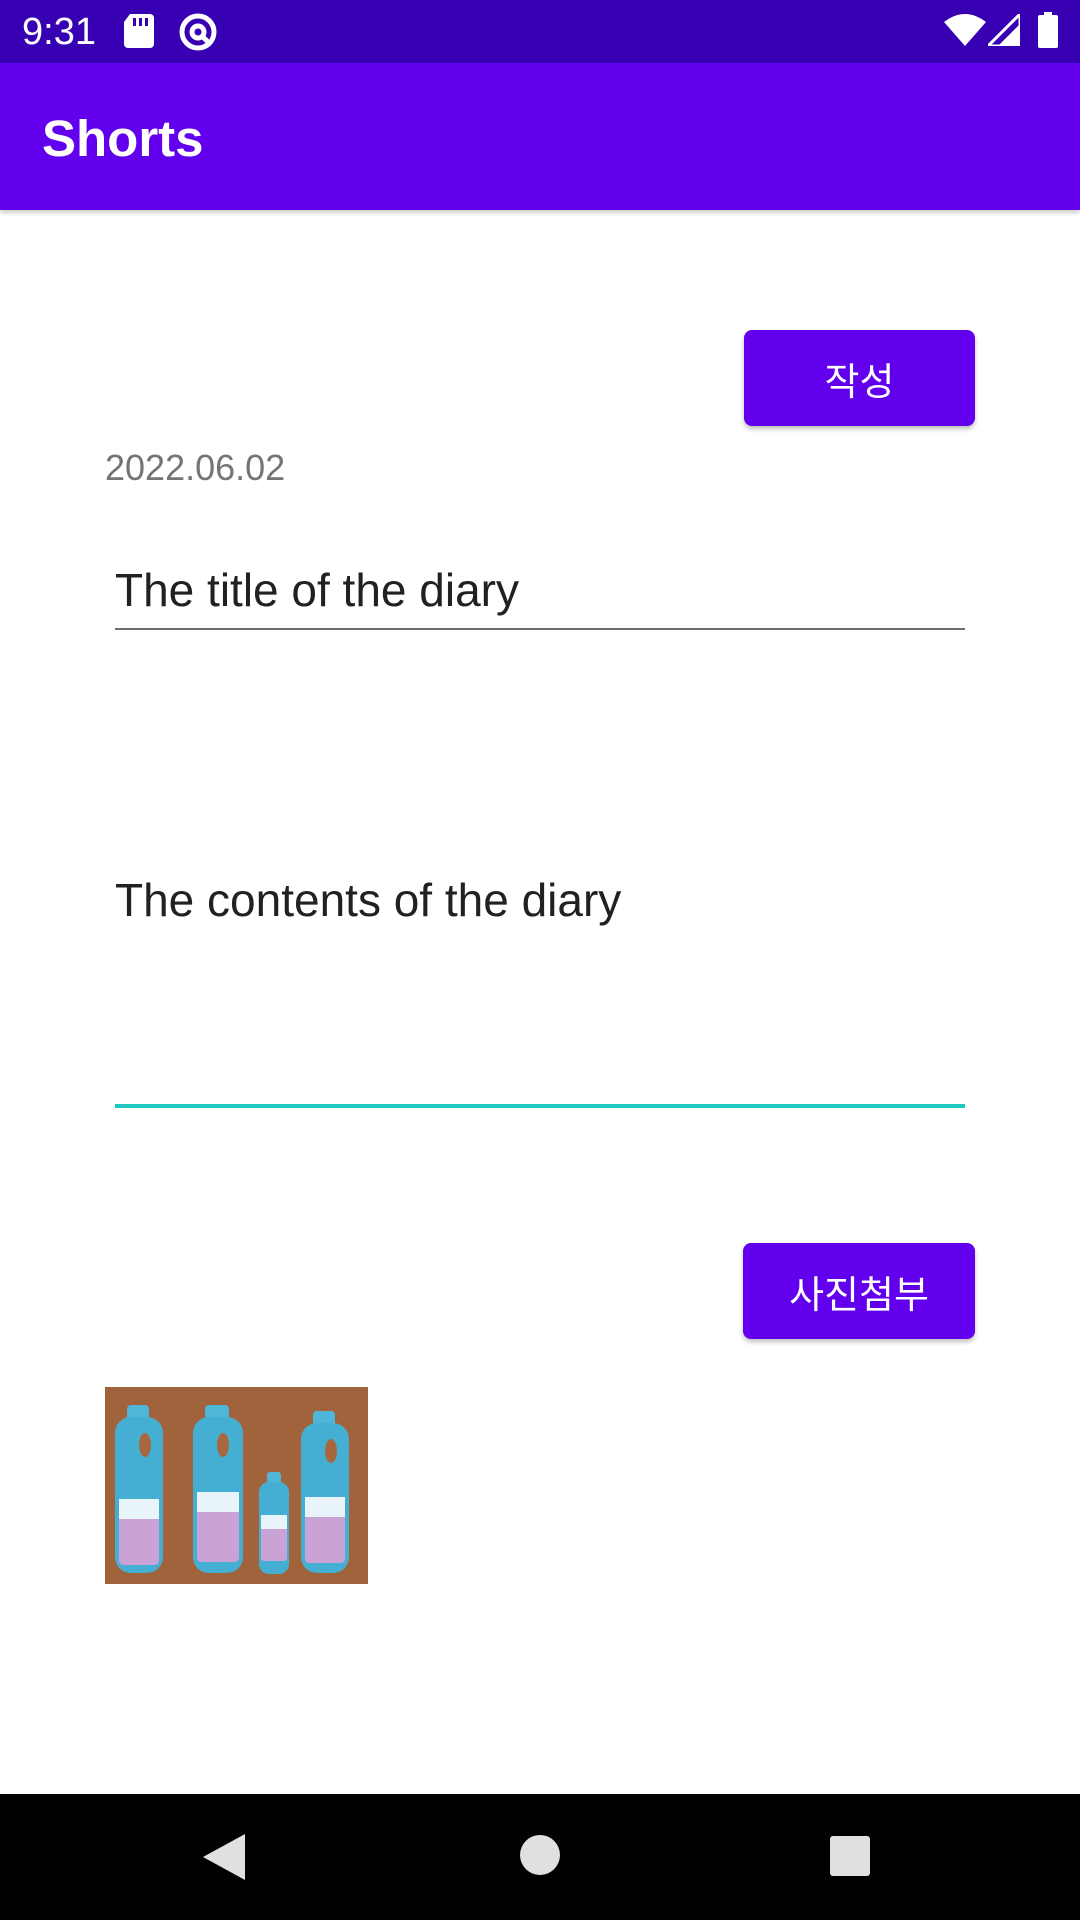  Describe the element at coordinates (540, 136) in the screenshot. I see `app-bar: Shorts` at that location.